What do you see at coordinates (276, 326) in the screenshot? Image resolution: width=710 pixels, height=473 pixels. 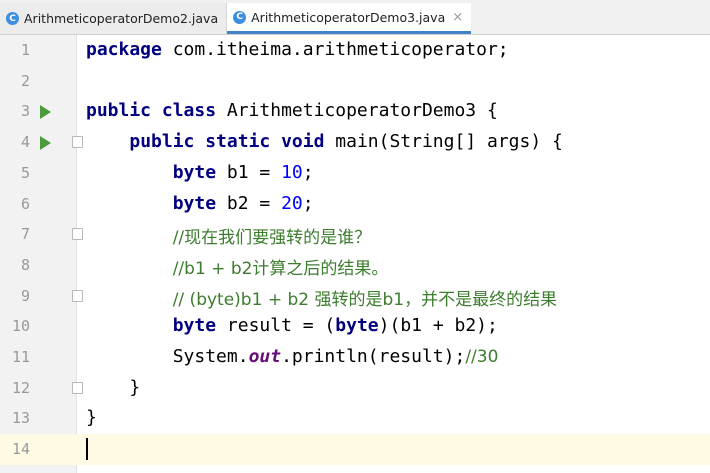 I see `code-token: result = (` at bounding box center [276, 326].